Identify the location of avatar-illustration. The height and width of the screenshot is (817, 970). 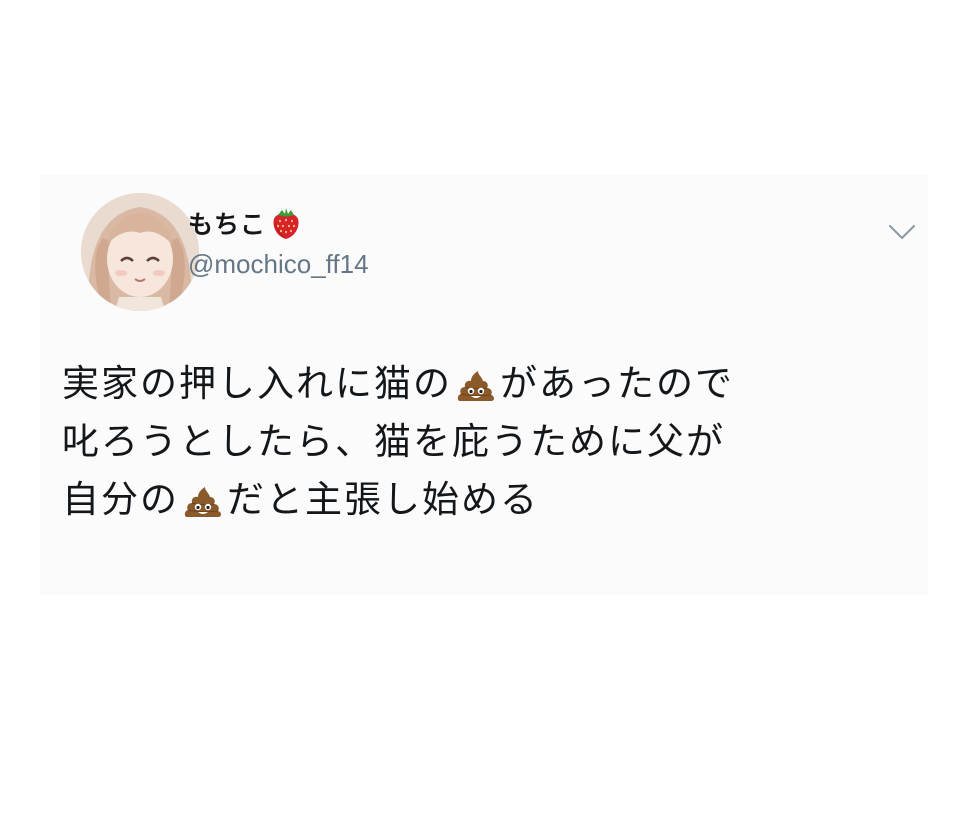
(140, 252).